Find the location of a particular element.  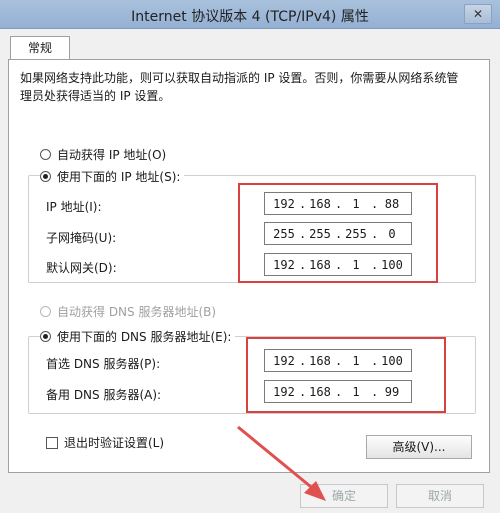

ip-address-label: IP 地址(I): is located at coordinates (74, 207).